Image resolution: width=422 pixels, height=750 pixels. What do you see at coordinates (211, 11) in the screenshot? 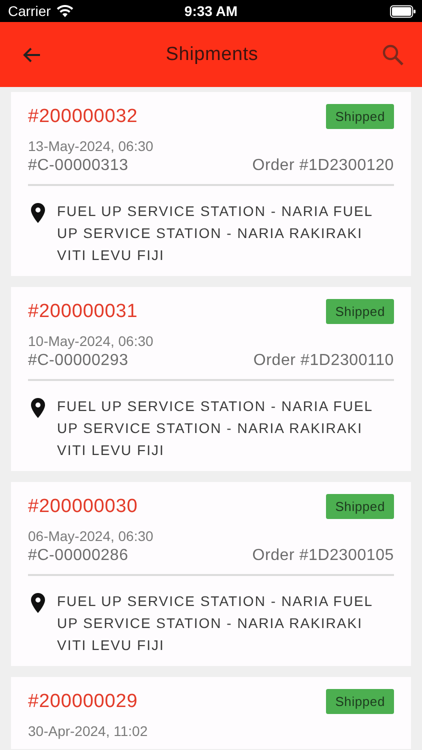
I see `status-time: 9:33 AM` at bounding box center [211, 11].